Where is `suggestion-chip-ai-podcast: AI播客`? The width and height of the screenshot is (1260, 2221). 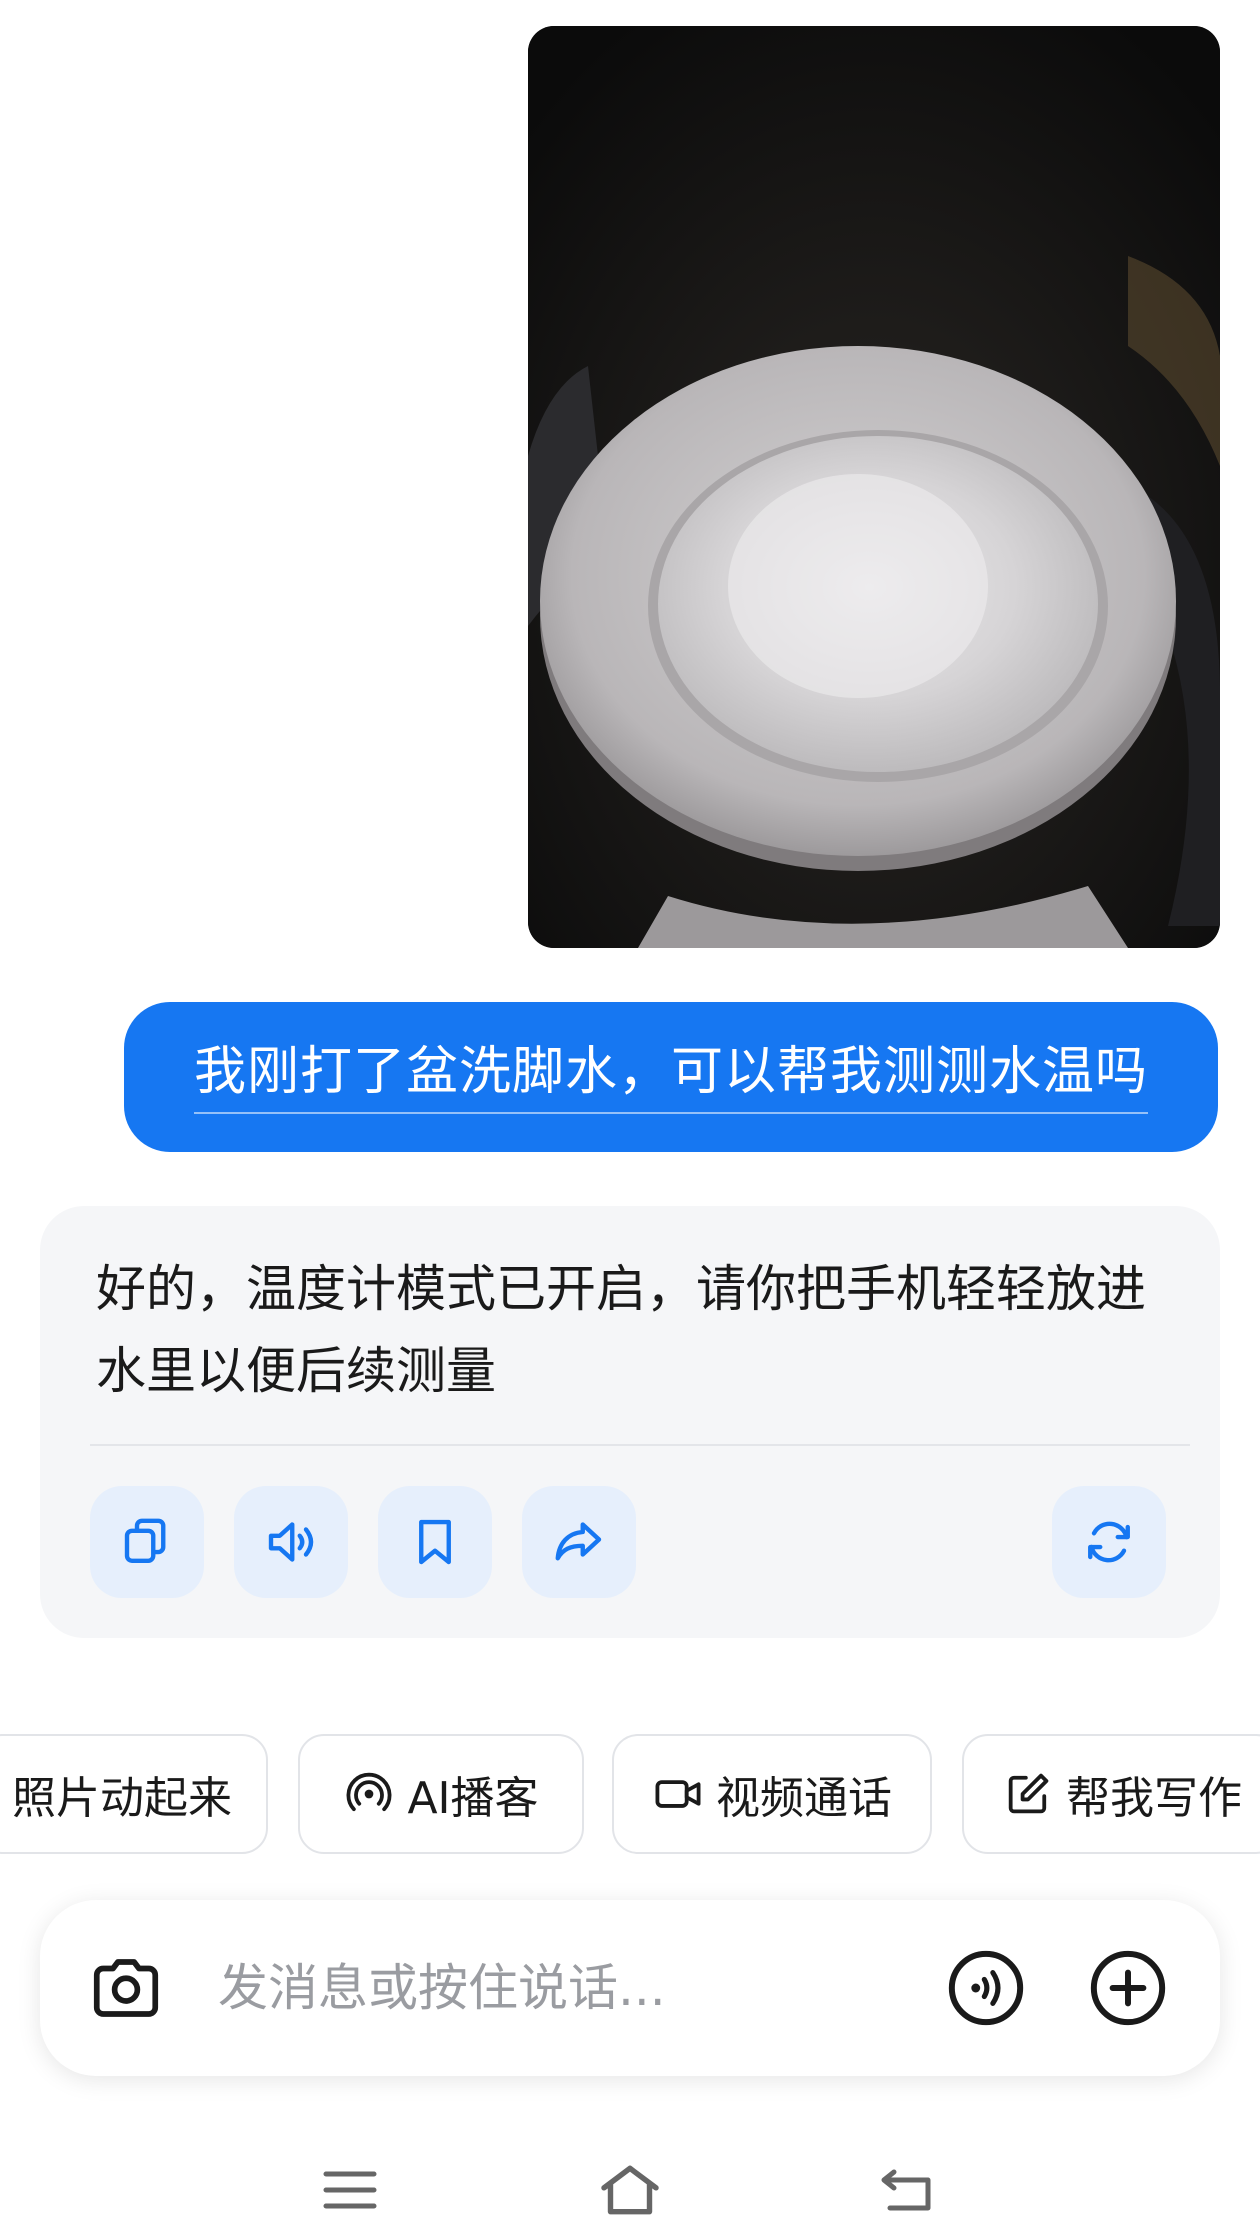 suggestion-chip-ai-podcast: AI播客 is located at coordinates (441, 1794).